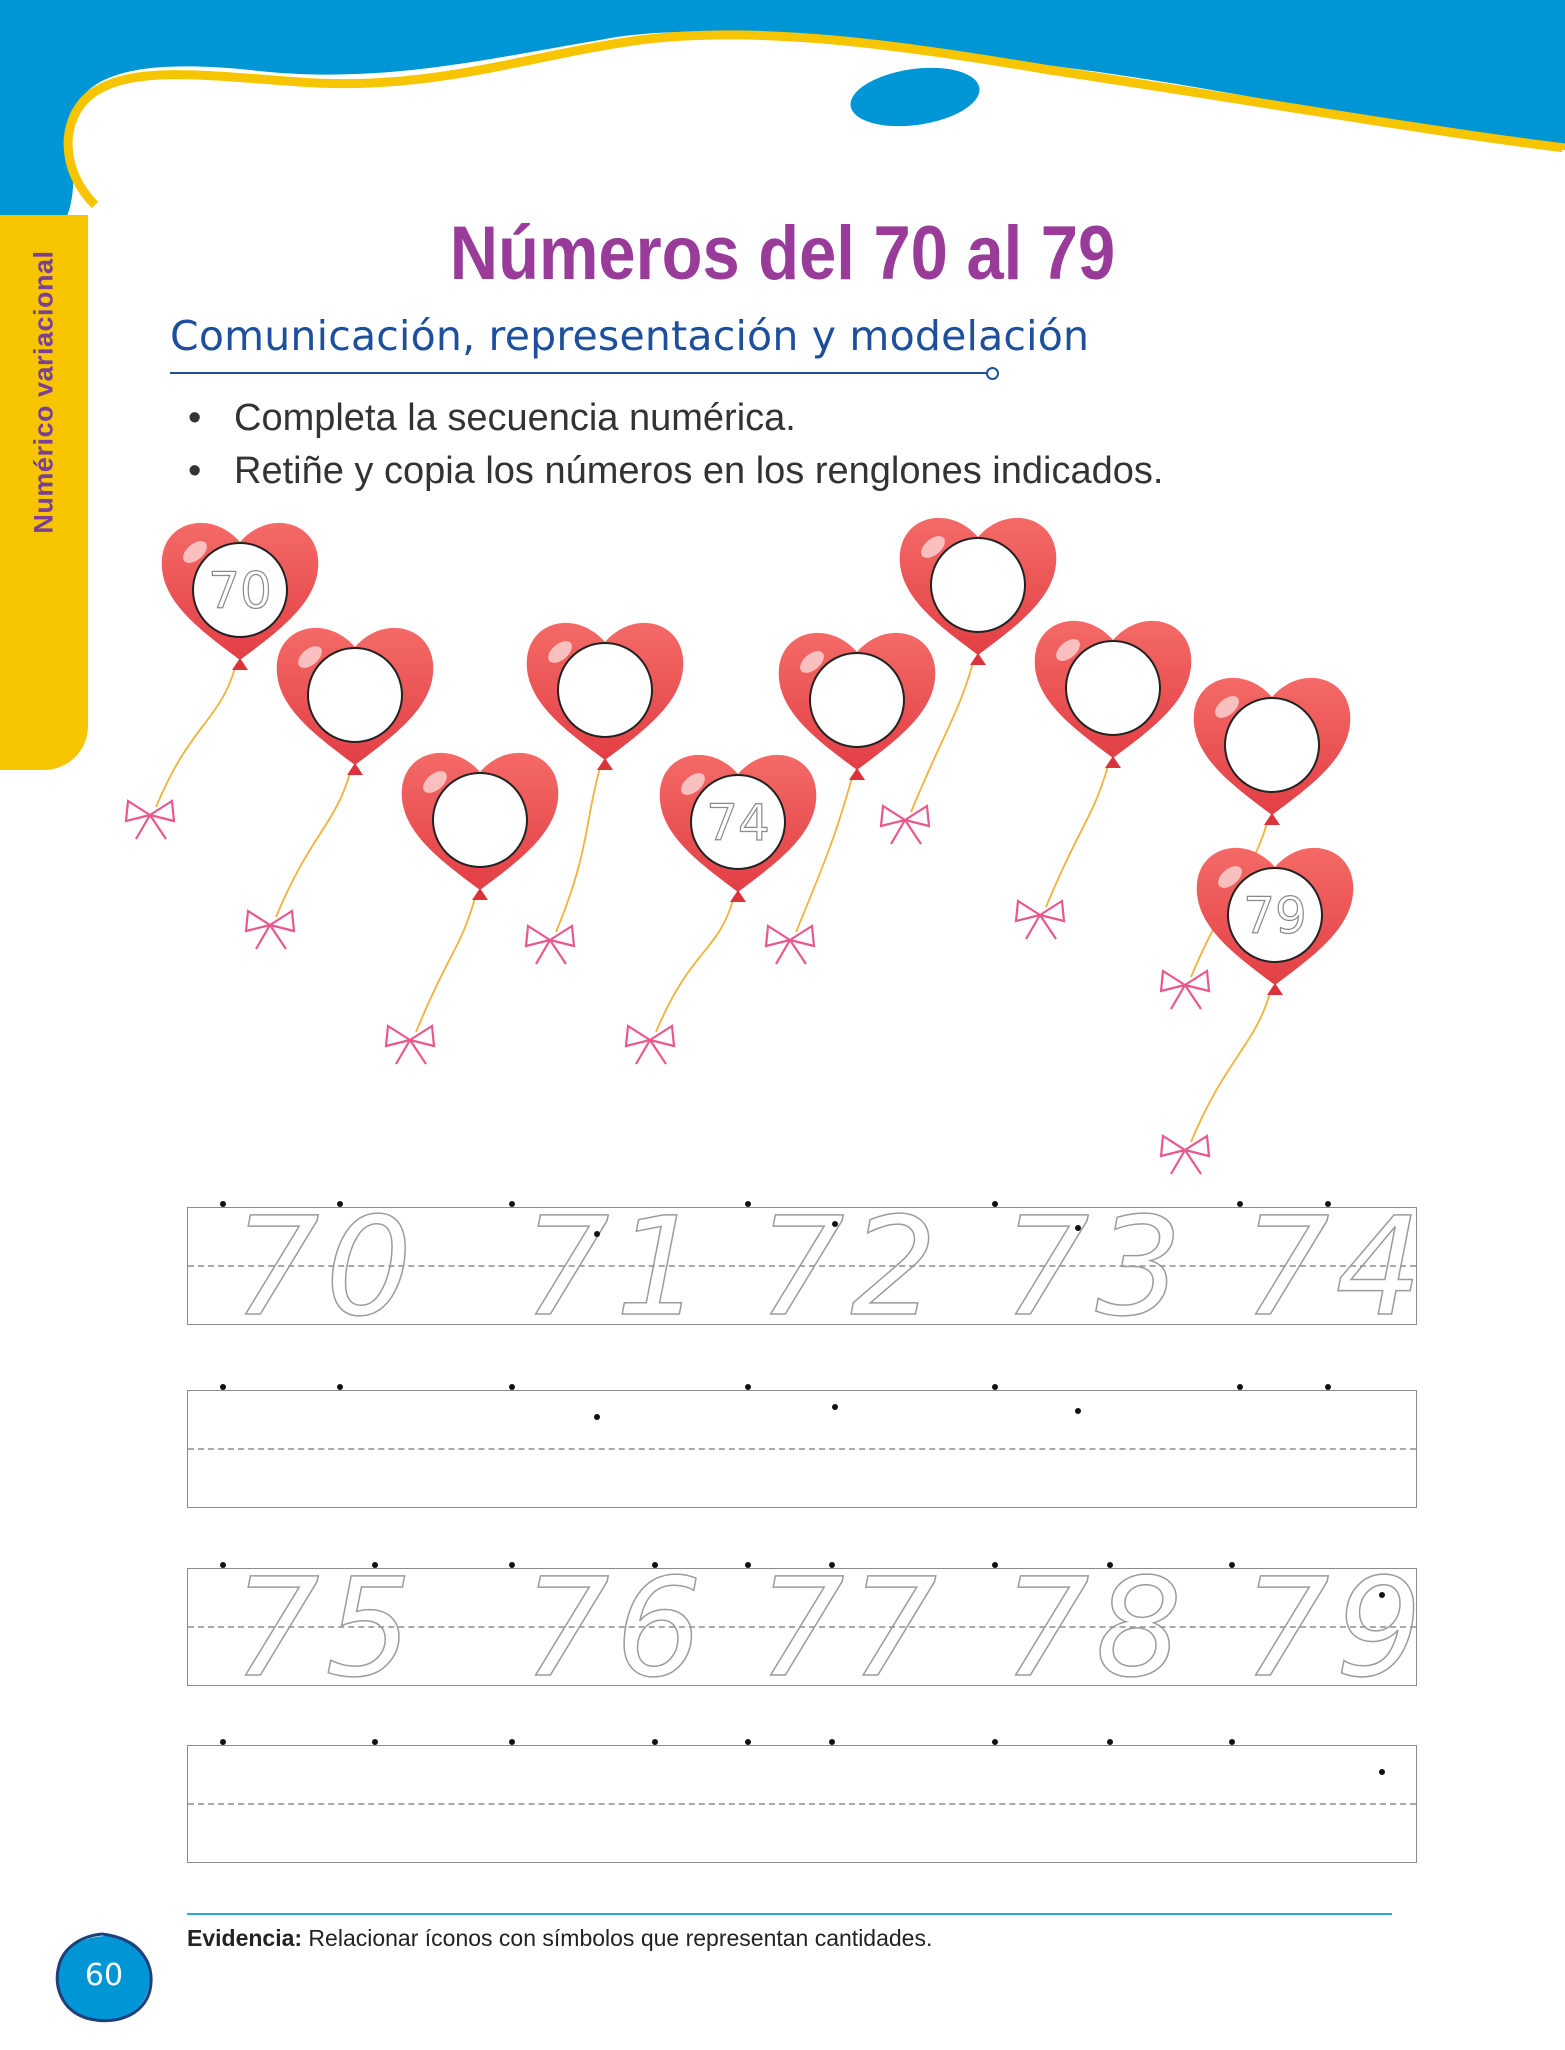 The image size is (1565, 2050). I want to click on page-number: 60, so click(104, 1975).